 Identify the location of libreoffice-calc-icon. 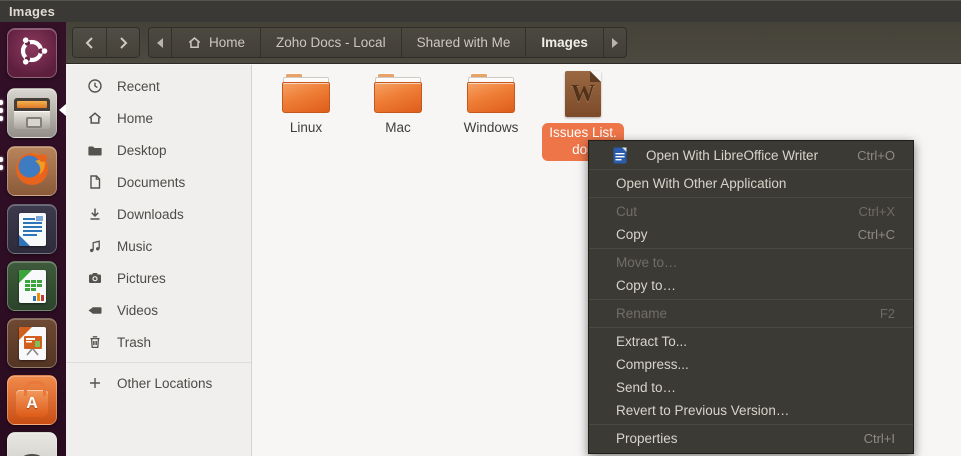
(32, 286).